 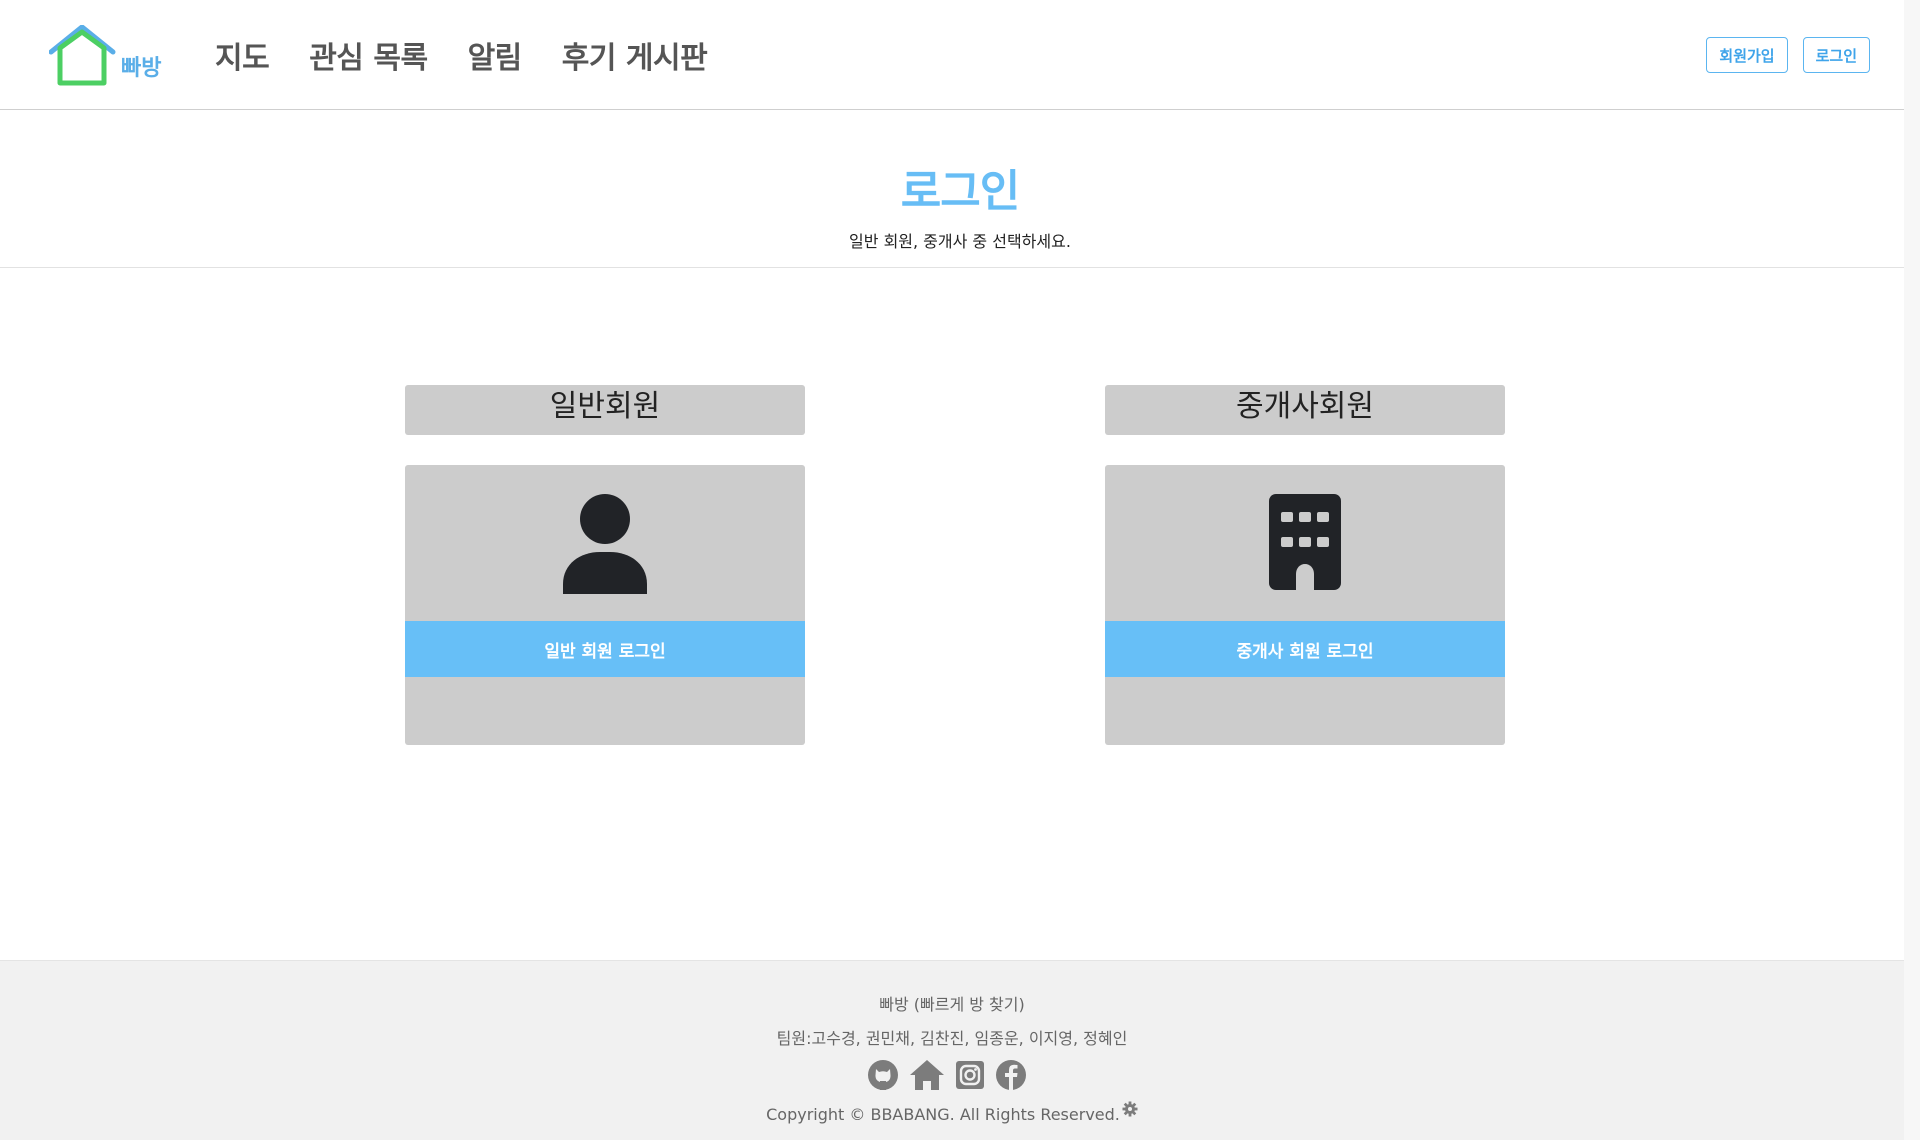 What do you see at coordinates (605, 410) in the screenshot?
I see `general-member-heading: 일반회원` at bounding box center [605, 410].